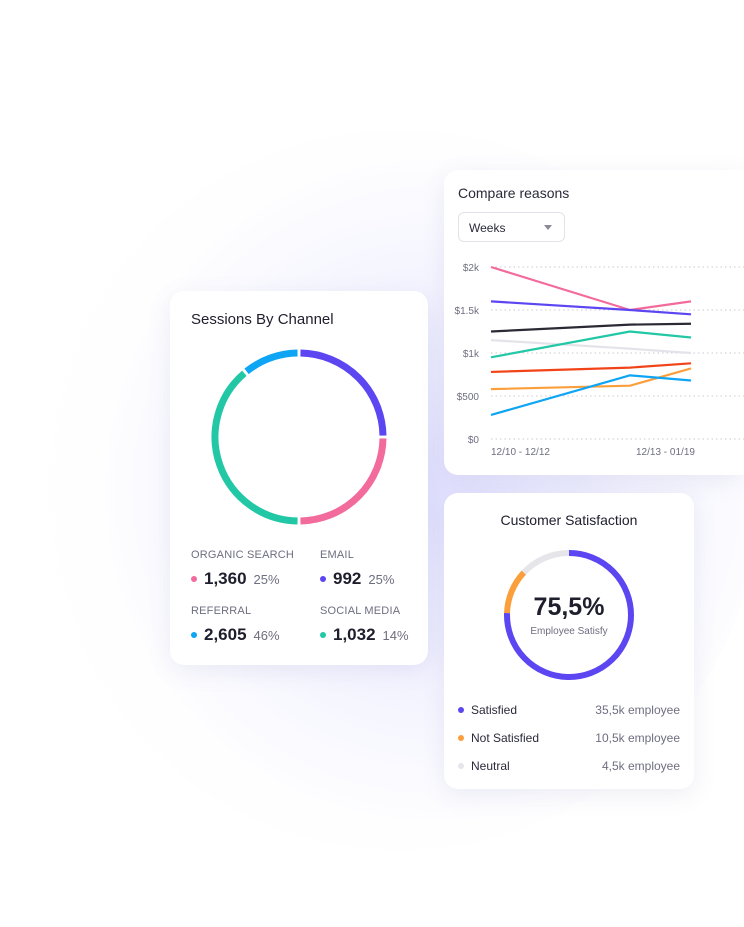 This screenshot has width=744, height=927. I want to click on x-tick-label: 12/10 - 12/12, so click(520, 452).